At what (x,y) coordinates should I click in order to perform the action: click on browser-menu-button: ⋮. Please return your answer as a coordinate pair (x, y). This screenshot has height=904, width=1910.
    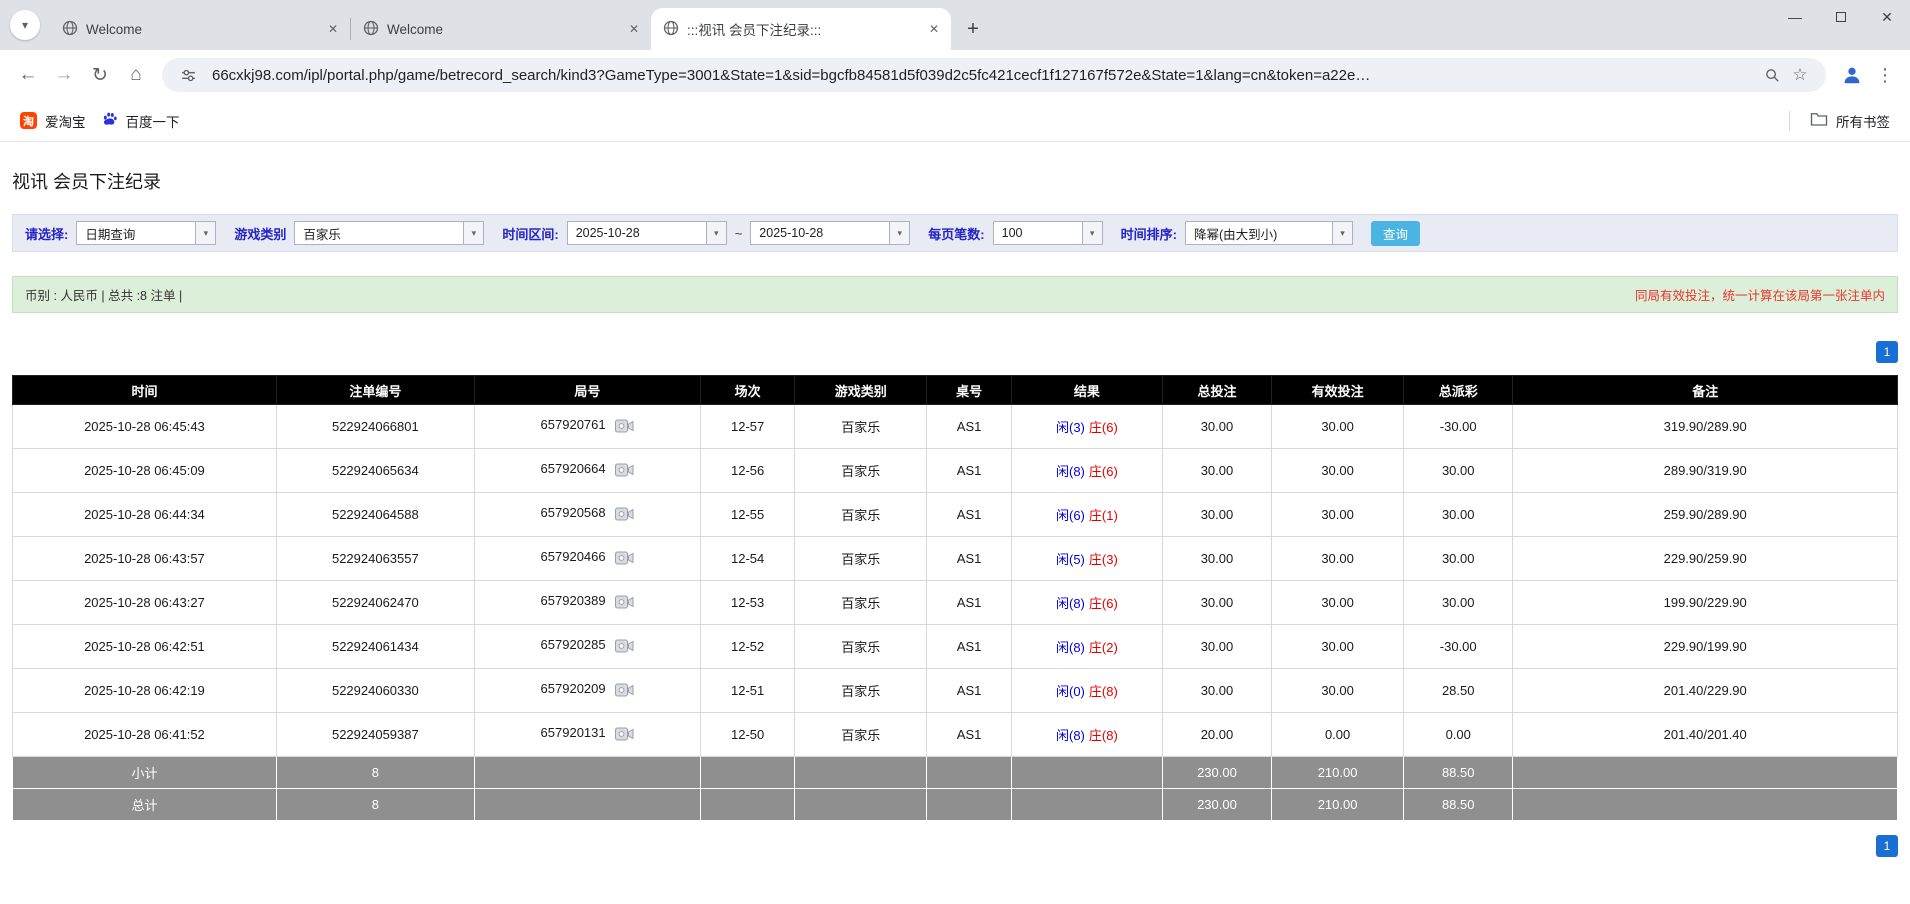
    Looking at the image, I should click on (1885, 75).